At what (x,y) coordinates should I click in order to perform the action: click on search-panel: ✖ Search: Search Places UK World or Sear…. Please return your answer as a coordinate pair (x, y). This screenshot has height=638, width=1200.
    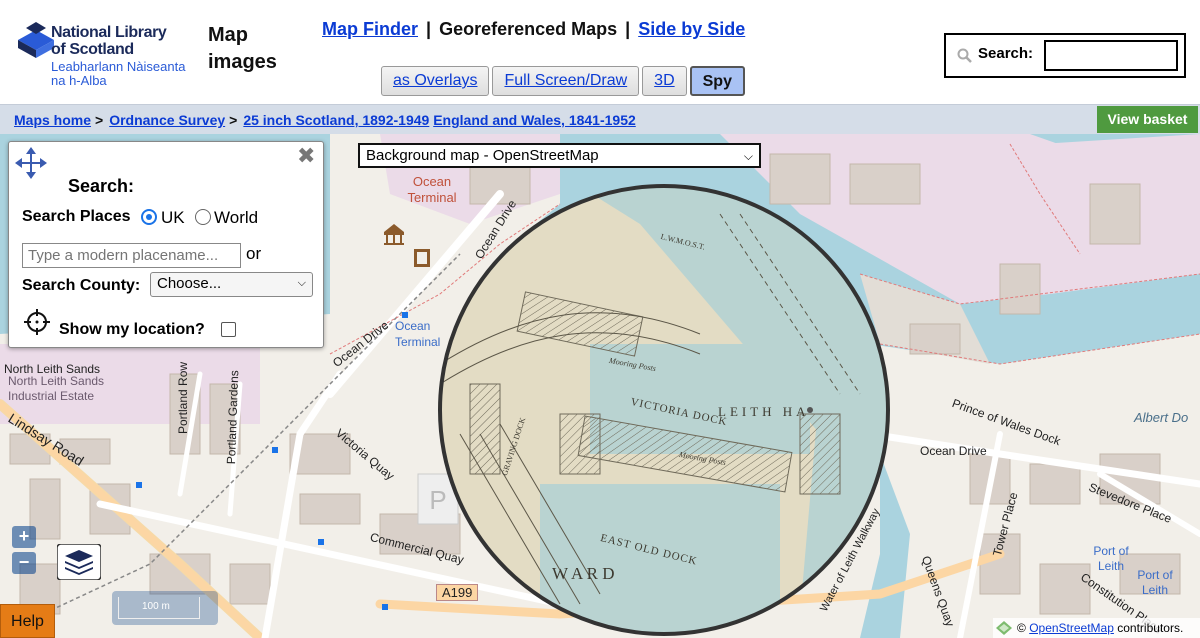
    Looking at the image, I should click on (166, 244).